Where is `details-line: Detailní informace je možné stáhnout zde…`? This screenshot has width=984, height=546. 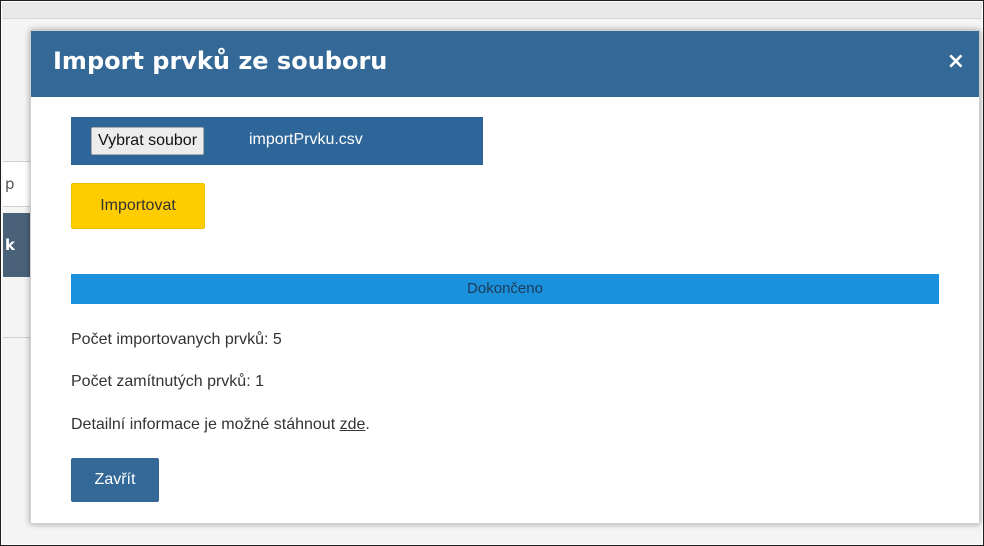
details-line: Detailní informace je možné stáhnout zde… is located at coordinates (220, 425).